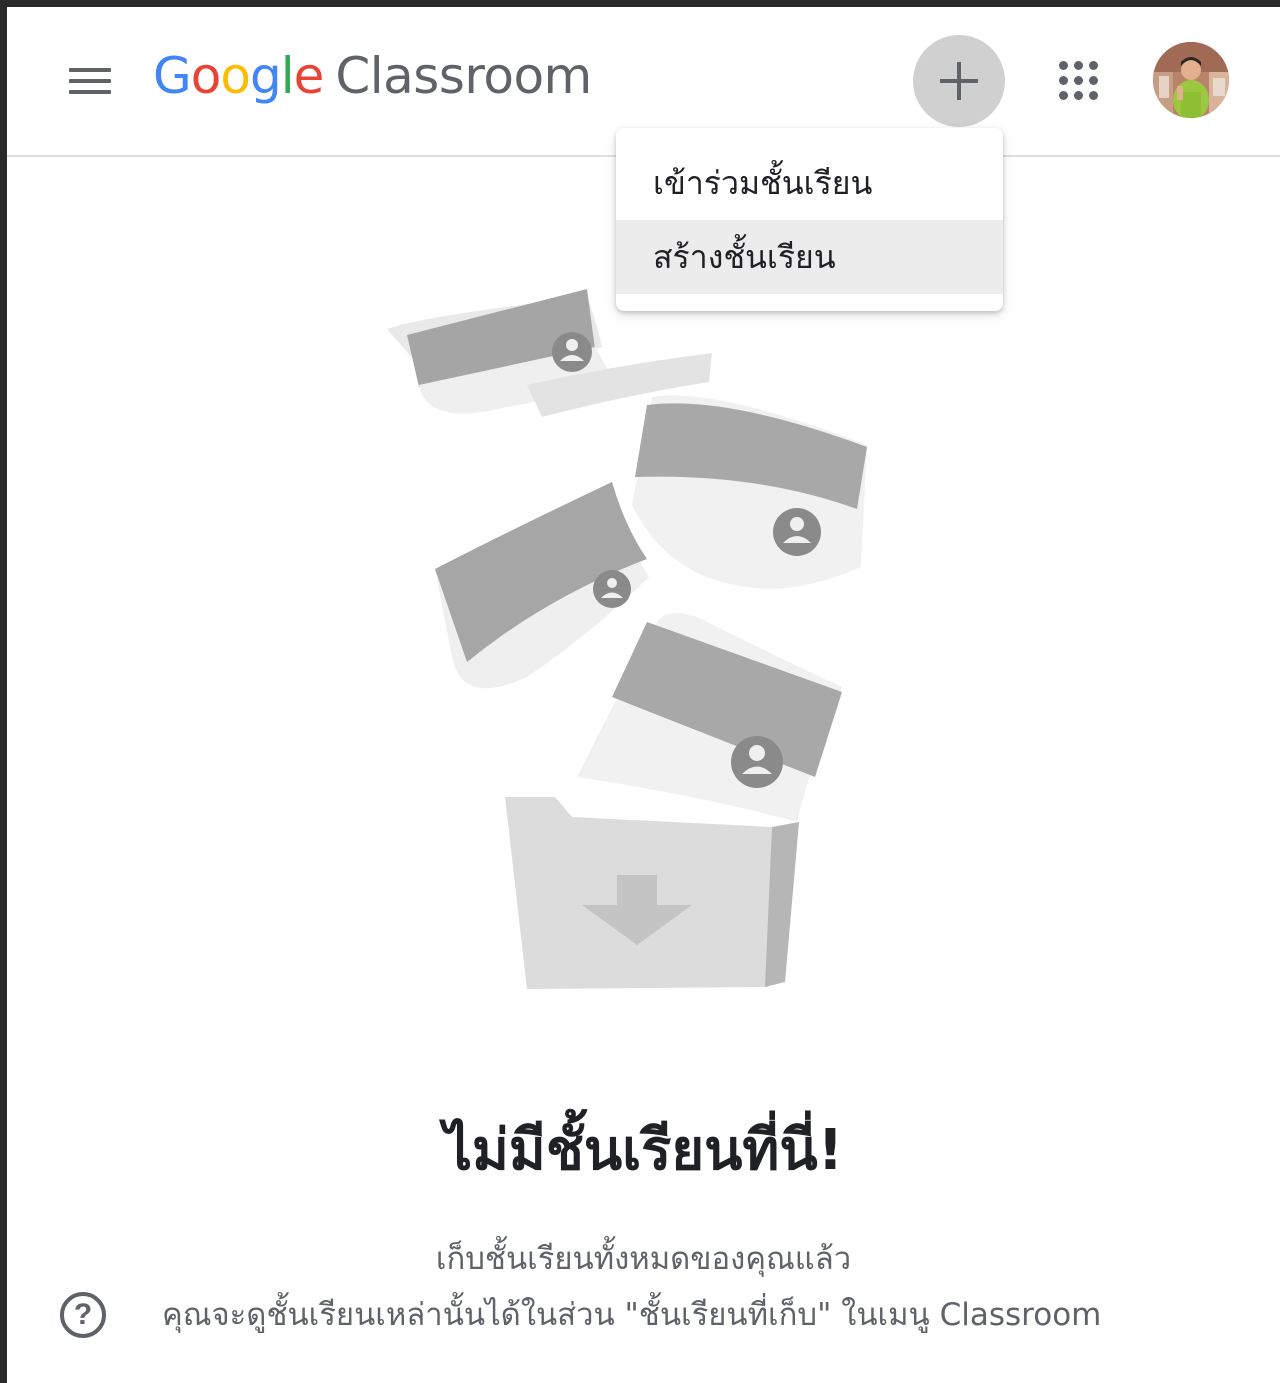 The width and height of the screenshot is (1280, 1383). What do you see at coordinates (172, 76) in the screenshot?
I see `logo-letter: G` at bounding box center [172, 76].